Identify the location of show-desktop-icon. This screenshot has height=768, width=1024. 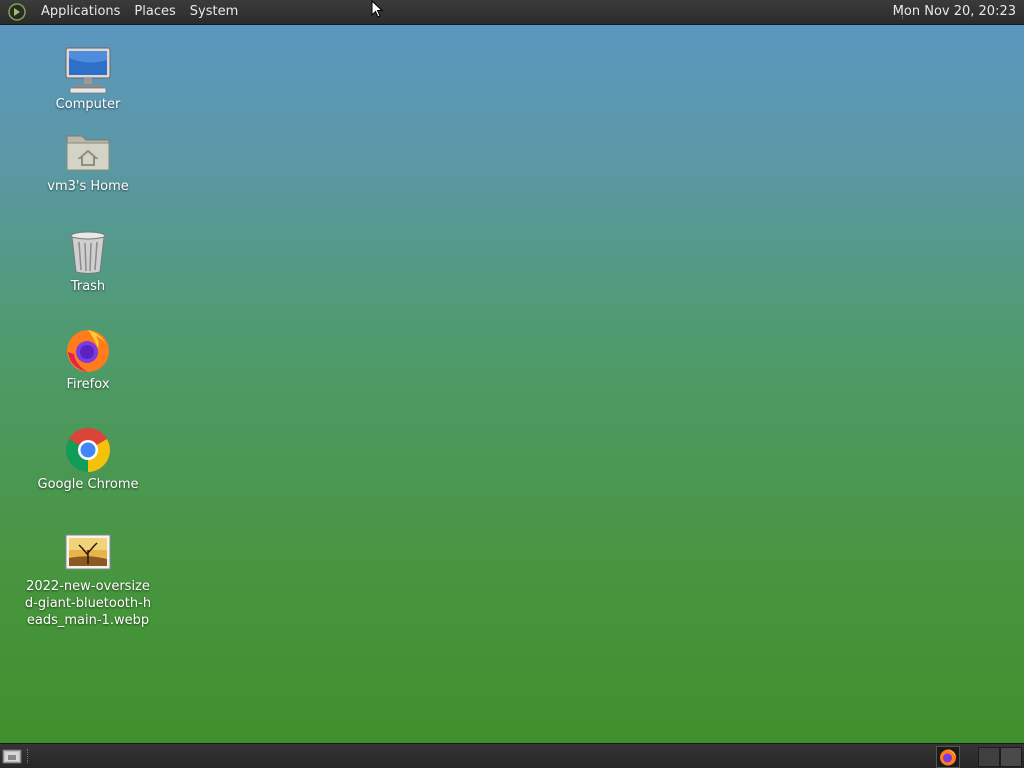
(12, 756).